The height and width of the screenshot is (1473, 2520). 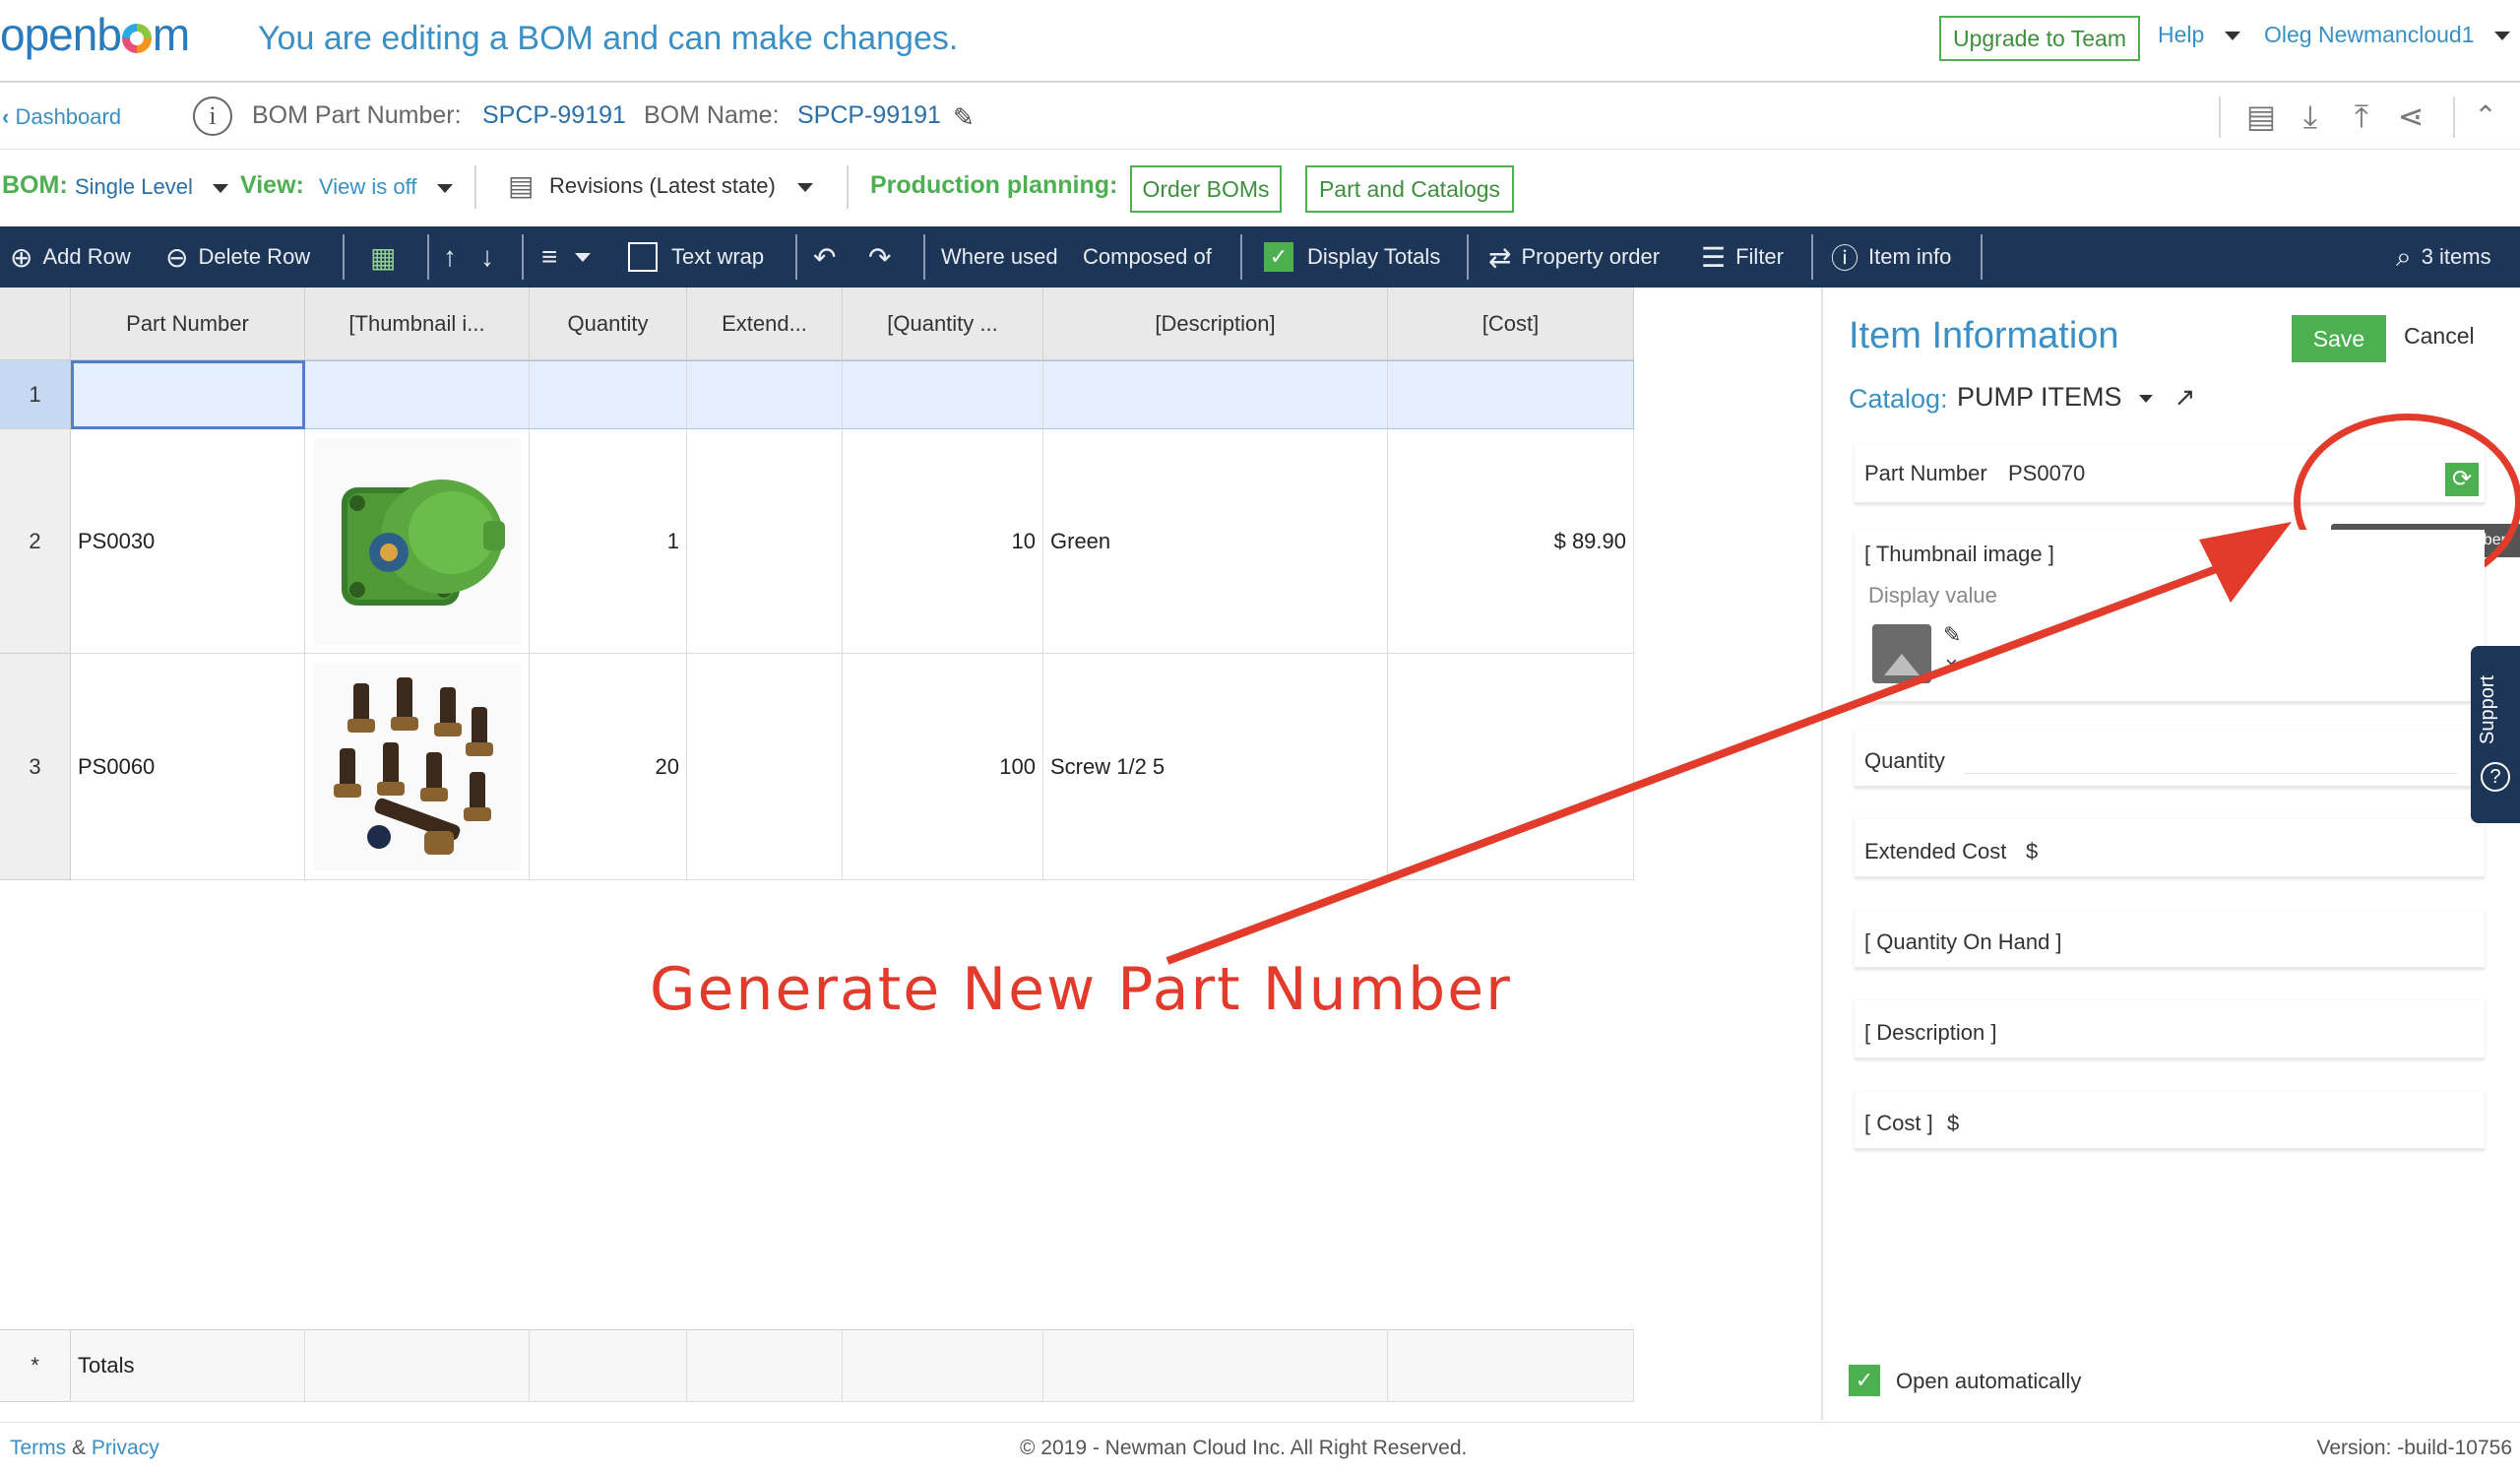 I want to click on privacy-link: Privacy, so click(x=125, y=1448).